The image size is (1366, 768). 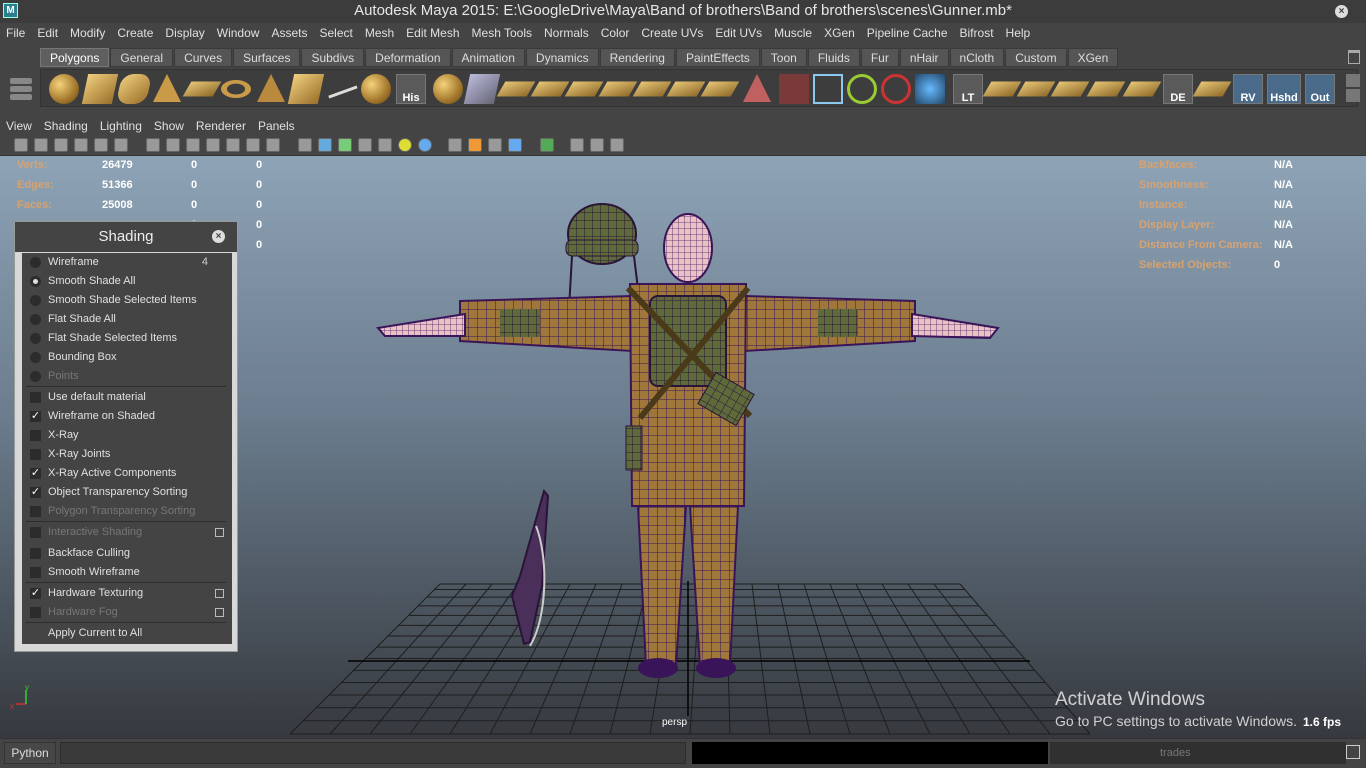 What do you see at coordinates (448, 89) in the screenshot?
I see `smooth-icon` at bounding box center [448, 89].